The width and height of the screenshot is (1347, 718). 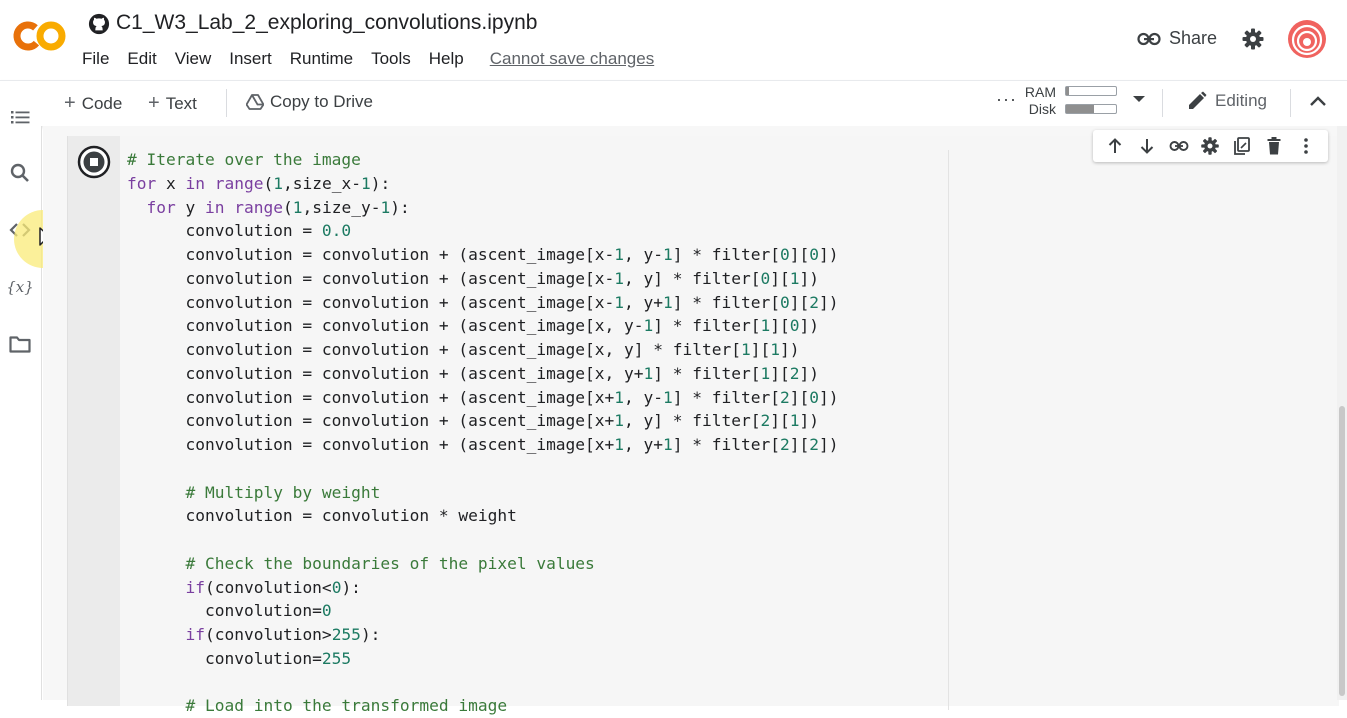 I want to click on files-icon, so click(x=20, y=344).